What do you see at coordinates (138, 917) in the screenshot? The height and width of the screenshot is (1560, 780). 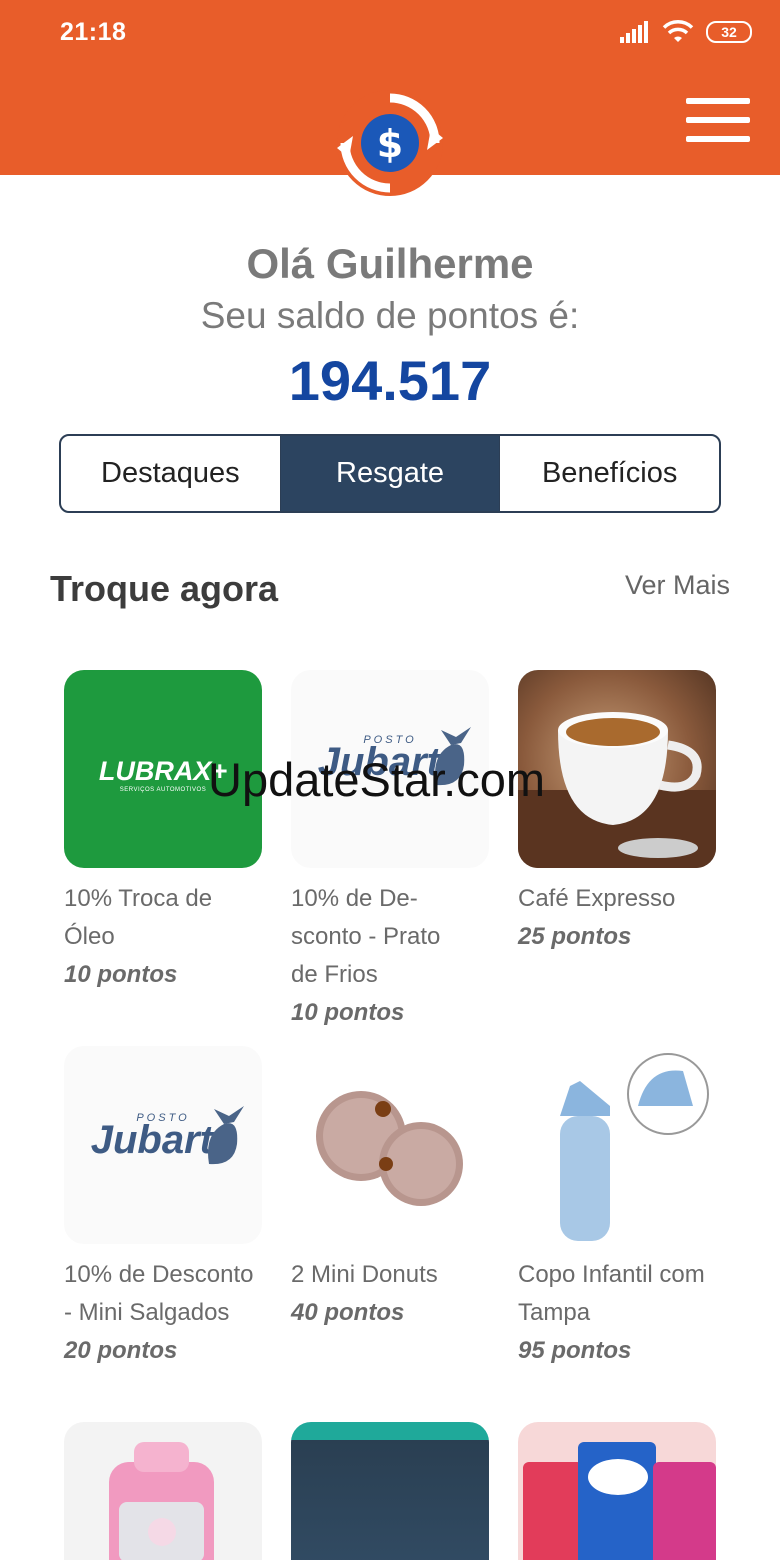 I see `item-name: 10% Troca de Óleo` at bounding box center [138, 917].